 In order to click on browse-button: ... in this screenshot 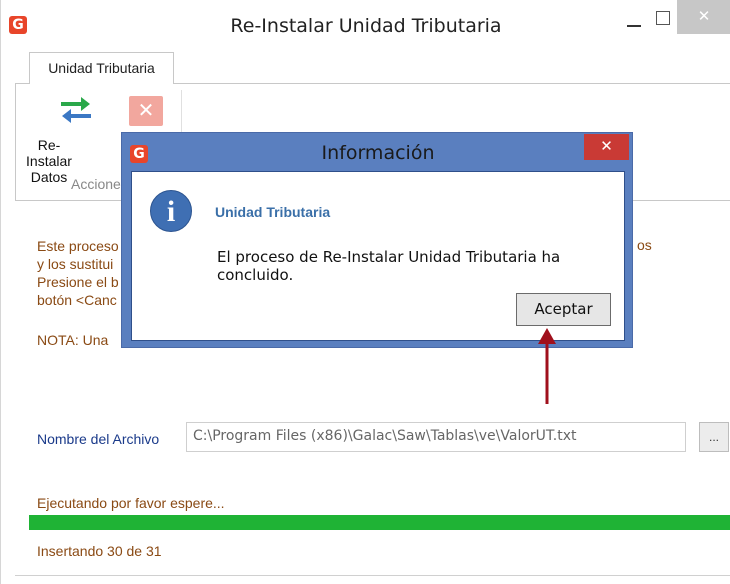, I will do `click(714, 437)`.